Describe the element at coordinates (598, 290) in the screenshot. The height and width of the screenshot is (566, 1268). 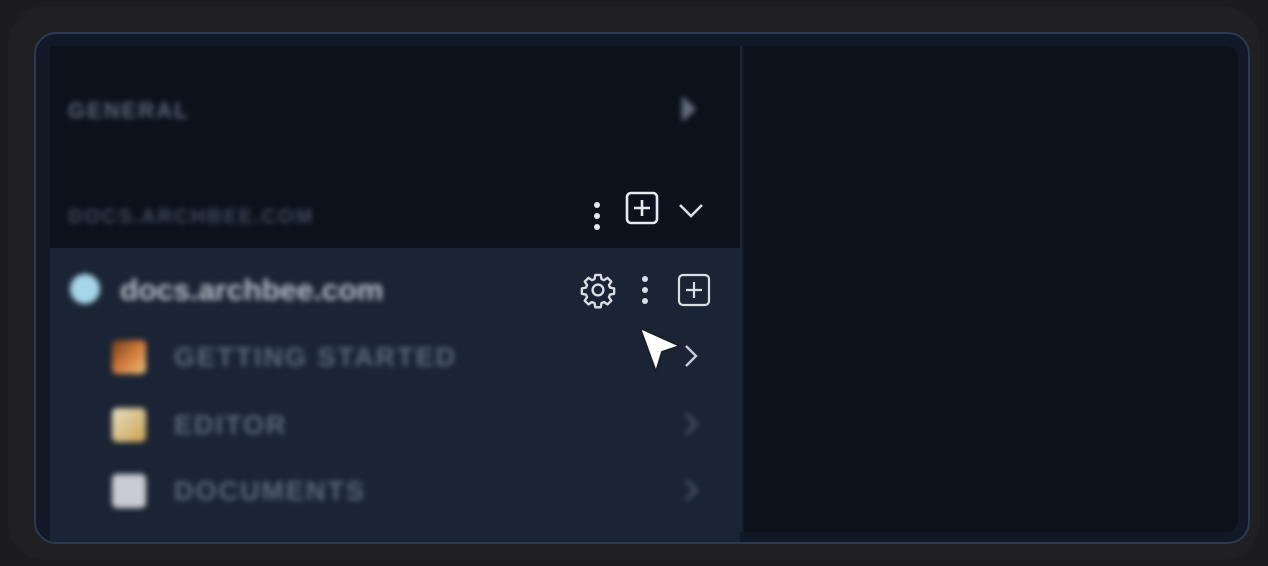
I see `gear-icon` at that location.